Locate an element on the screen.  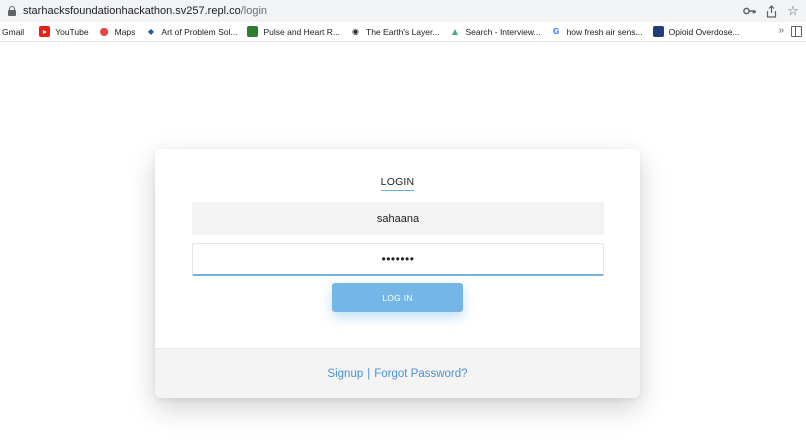
share-icon is located at coordinates (771, 11).